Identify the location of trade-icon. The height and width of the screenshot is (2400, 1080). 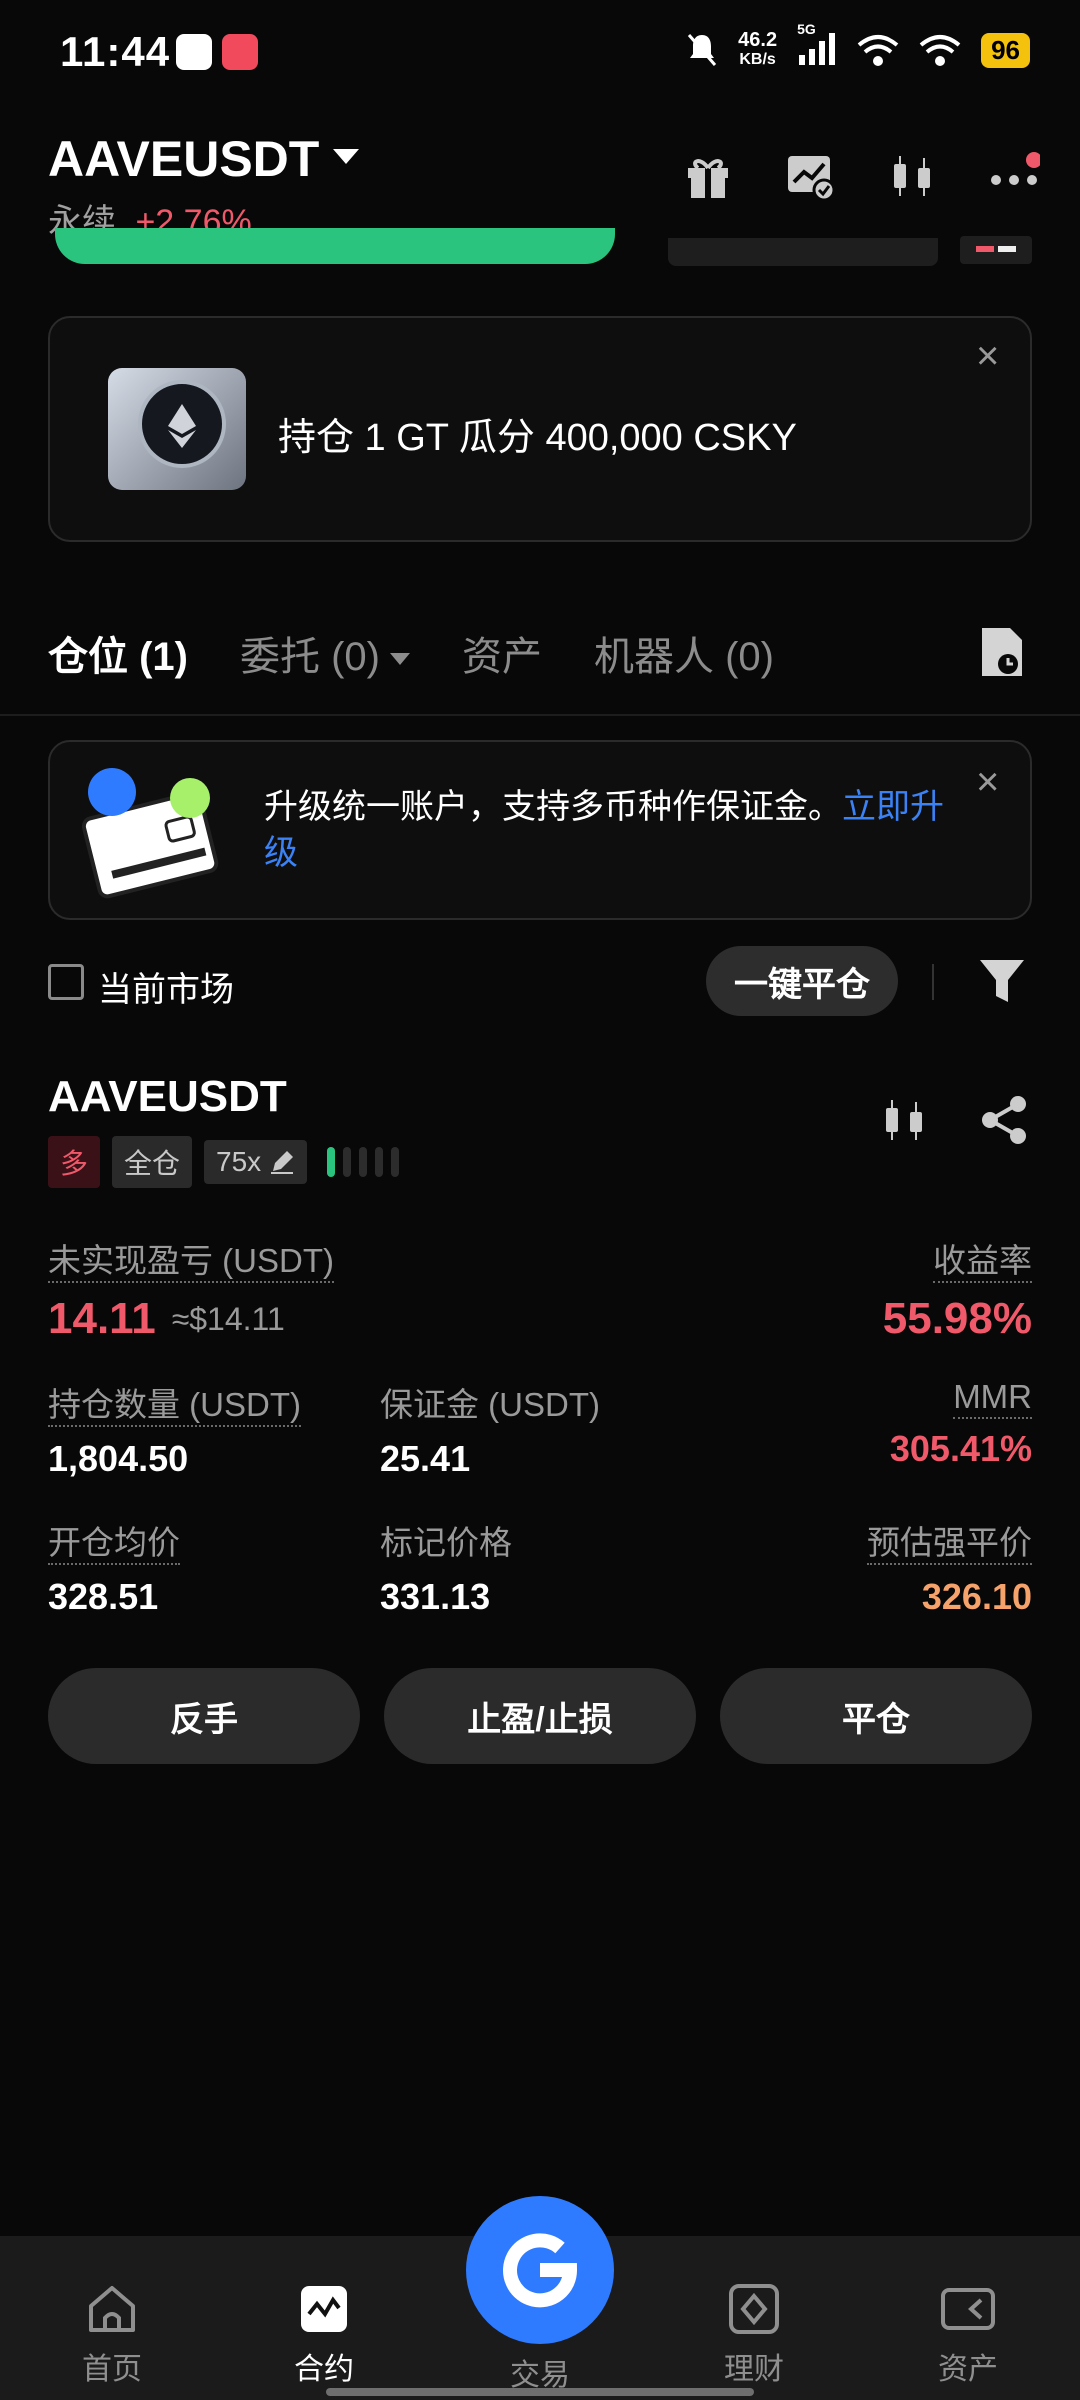
(540, 2270).